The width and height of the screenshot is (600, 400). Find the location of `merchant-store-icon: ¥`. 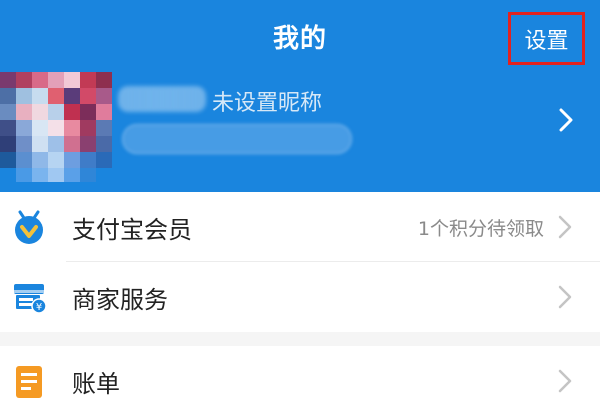

merchant-store-icon: ¥ is located at coordinates (30, 299).